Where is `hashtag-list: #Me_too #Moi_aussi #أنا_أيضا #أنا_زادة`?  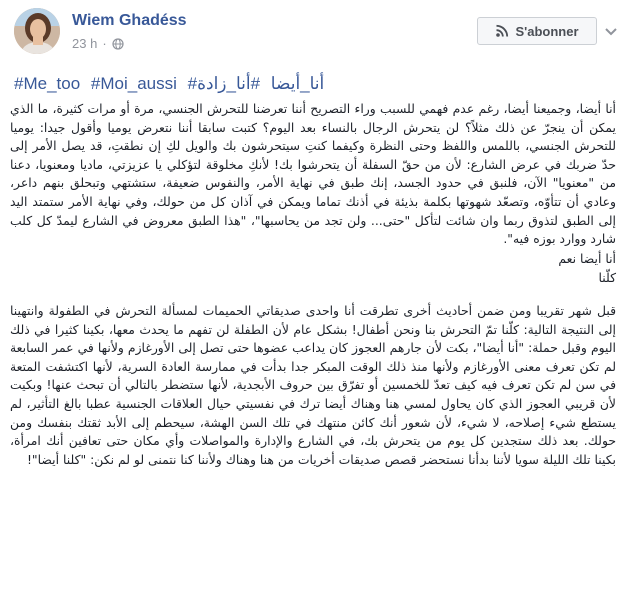
hashtag-list: #Me_too #Moi_aussi #أنا_أيضا #أنا_زادة is located at coordinates (314, 84).